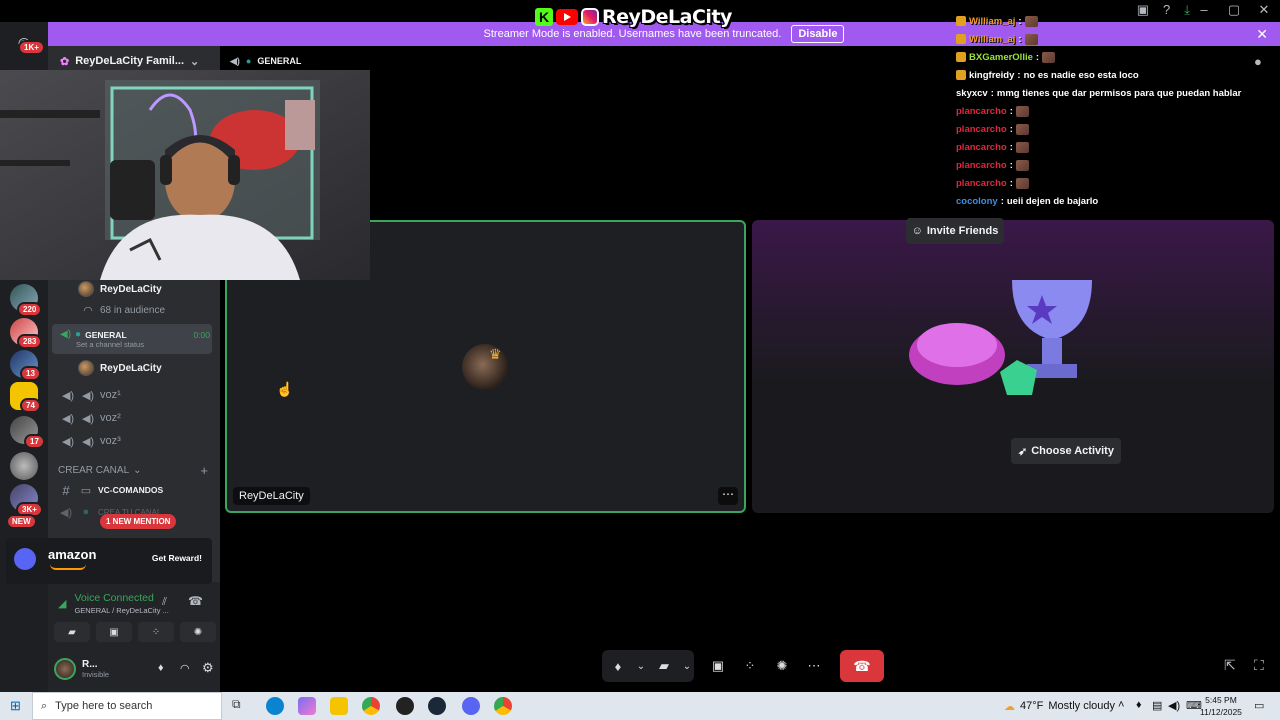 This screenshot has width=1280, height=720. Describe the element at coordinates (1001, 57) in the screenshot. I see `chat-username: BXGamerOllie` at that location.